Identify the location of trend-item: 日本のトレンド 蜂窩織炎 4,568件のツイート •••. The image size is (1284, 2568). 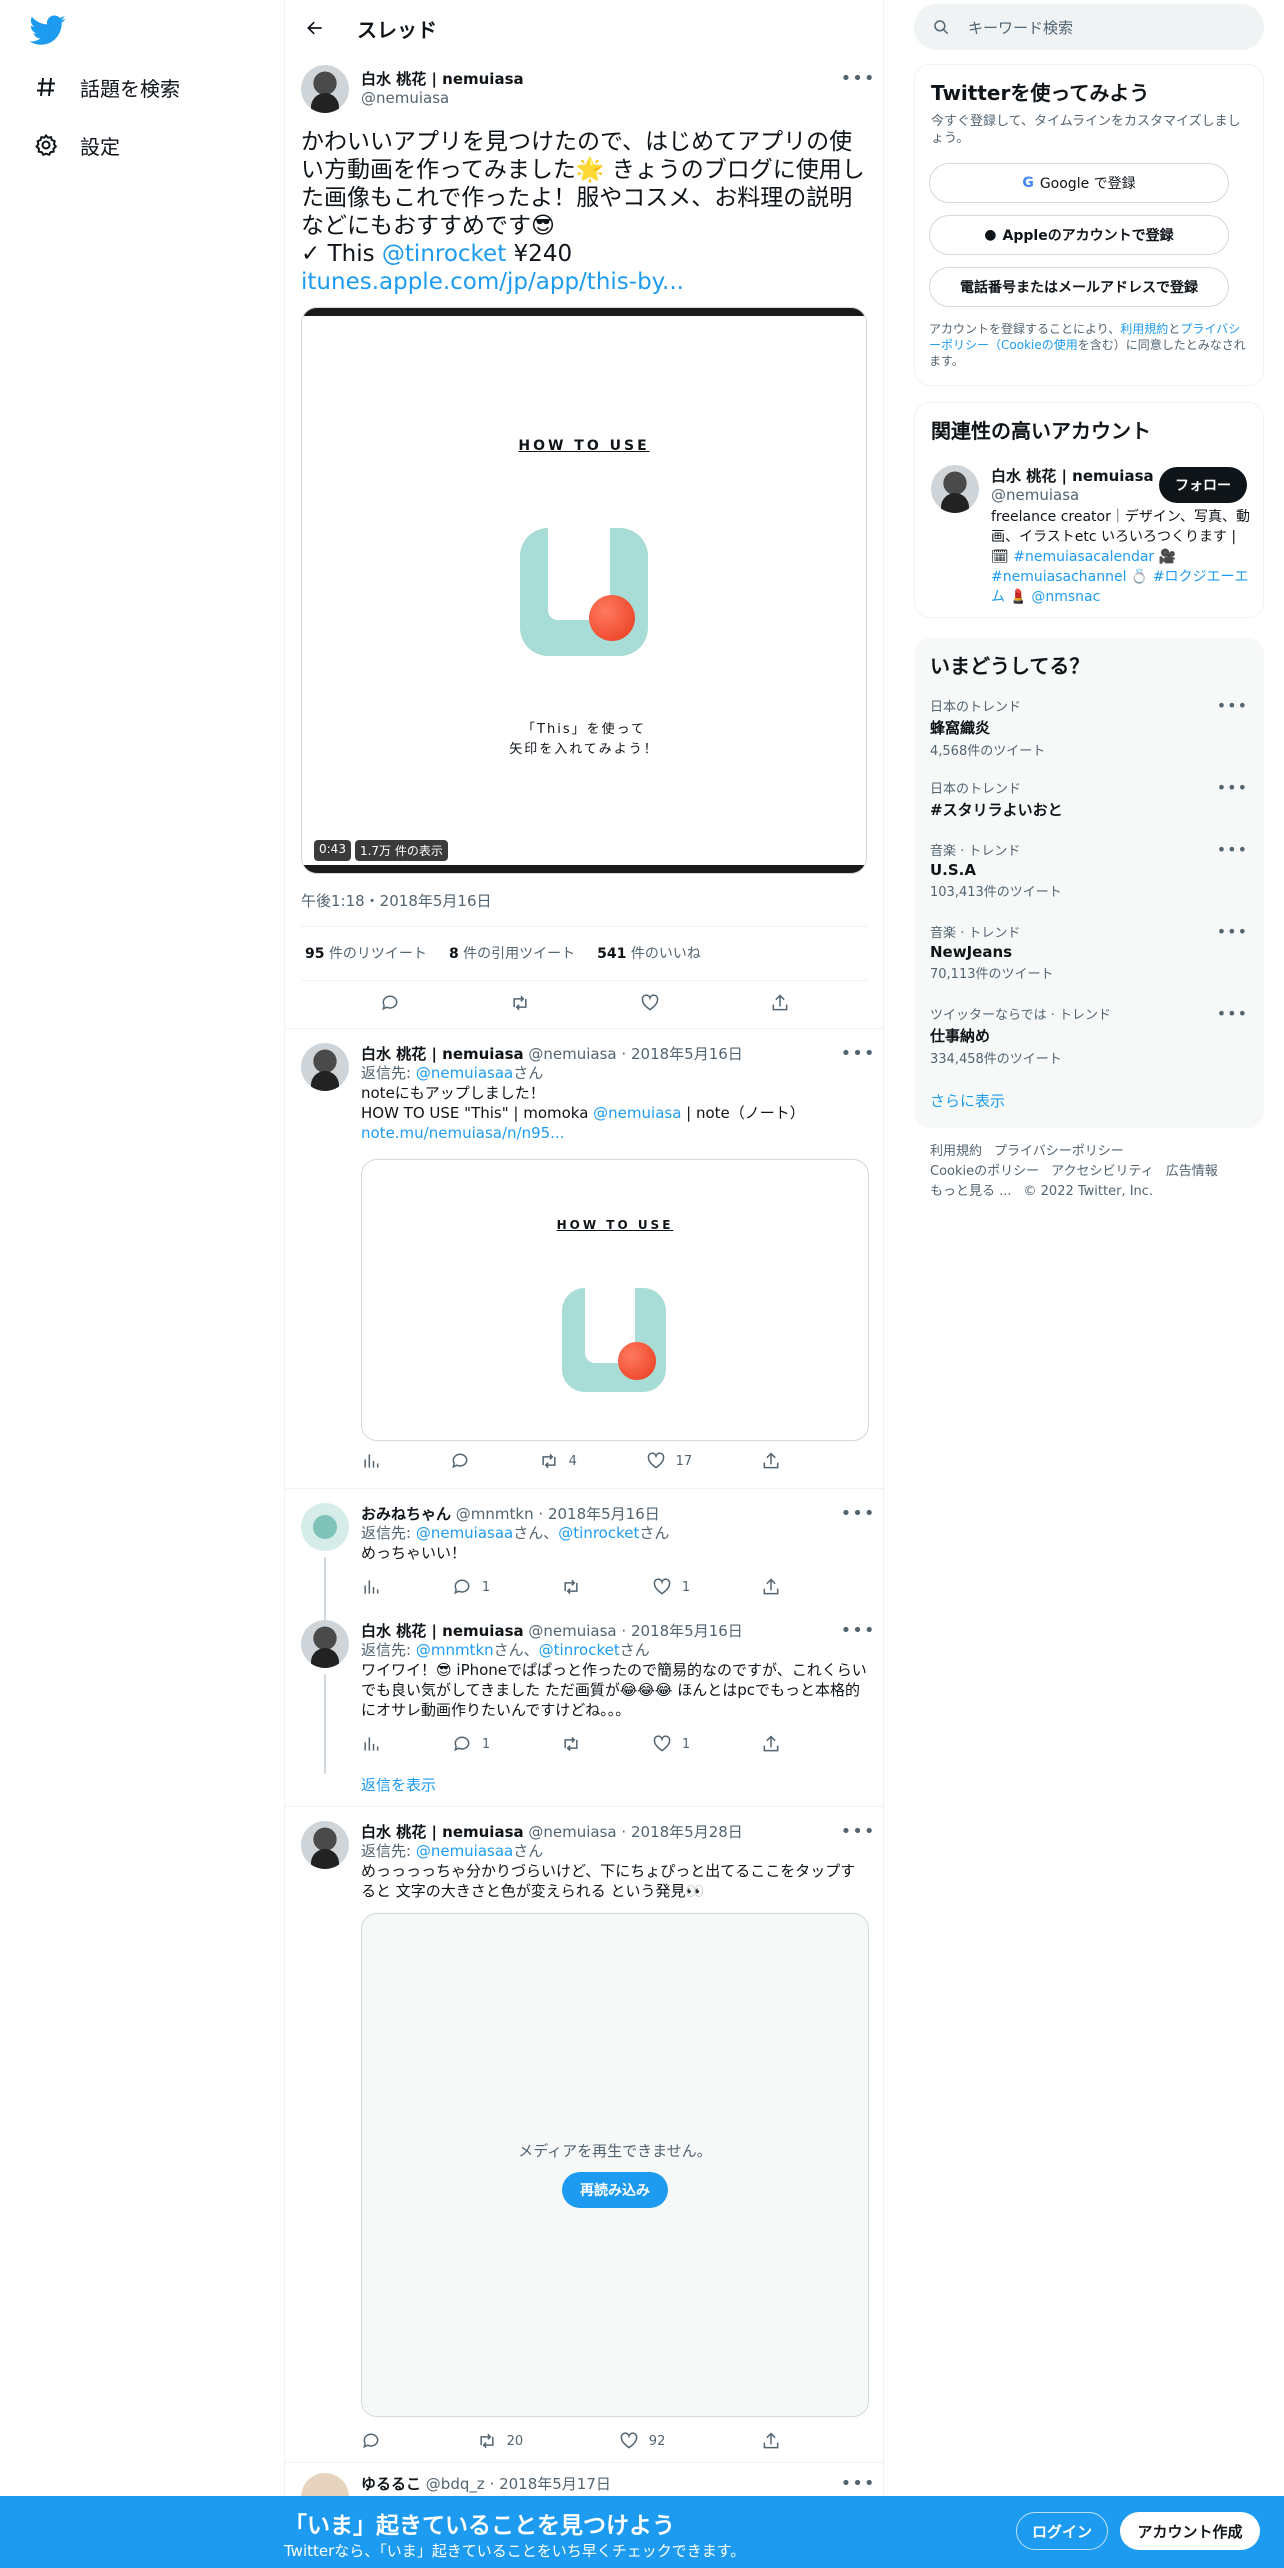
(1089, 727).